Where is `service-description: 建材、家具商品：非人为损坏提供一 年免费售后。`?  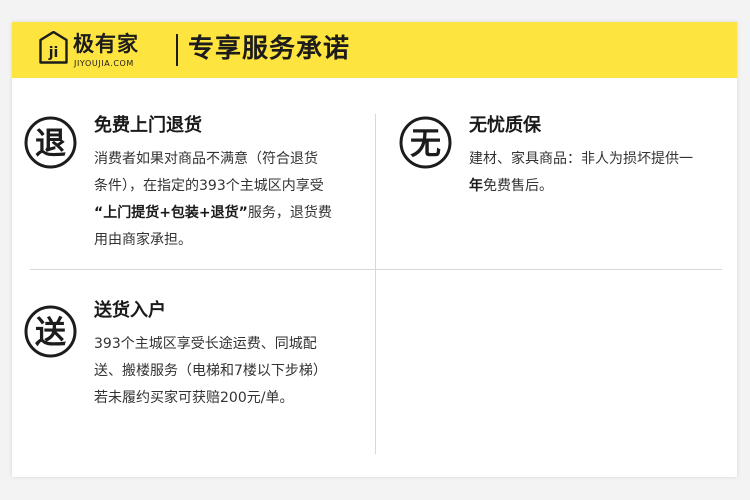 service-description: 建材、家具商品：非人为损坏提供一 年免费售后。 is located at coordinates (581, 173).